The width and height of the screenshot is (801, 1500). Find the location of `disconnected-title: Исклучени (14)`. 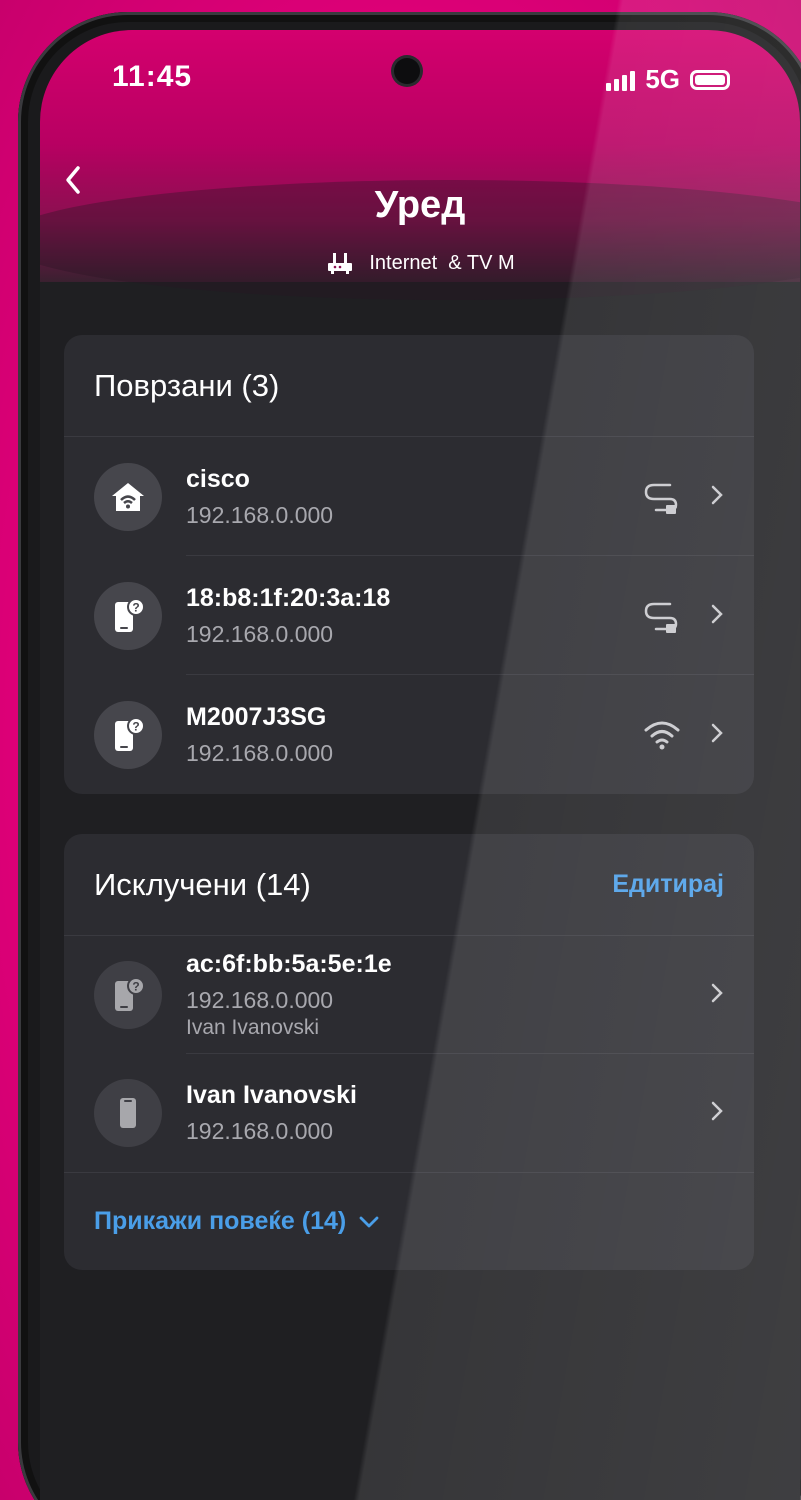

disconnected-title: Исклучени (14) is located at coordinates (202, 884).